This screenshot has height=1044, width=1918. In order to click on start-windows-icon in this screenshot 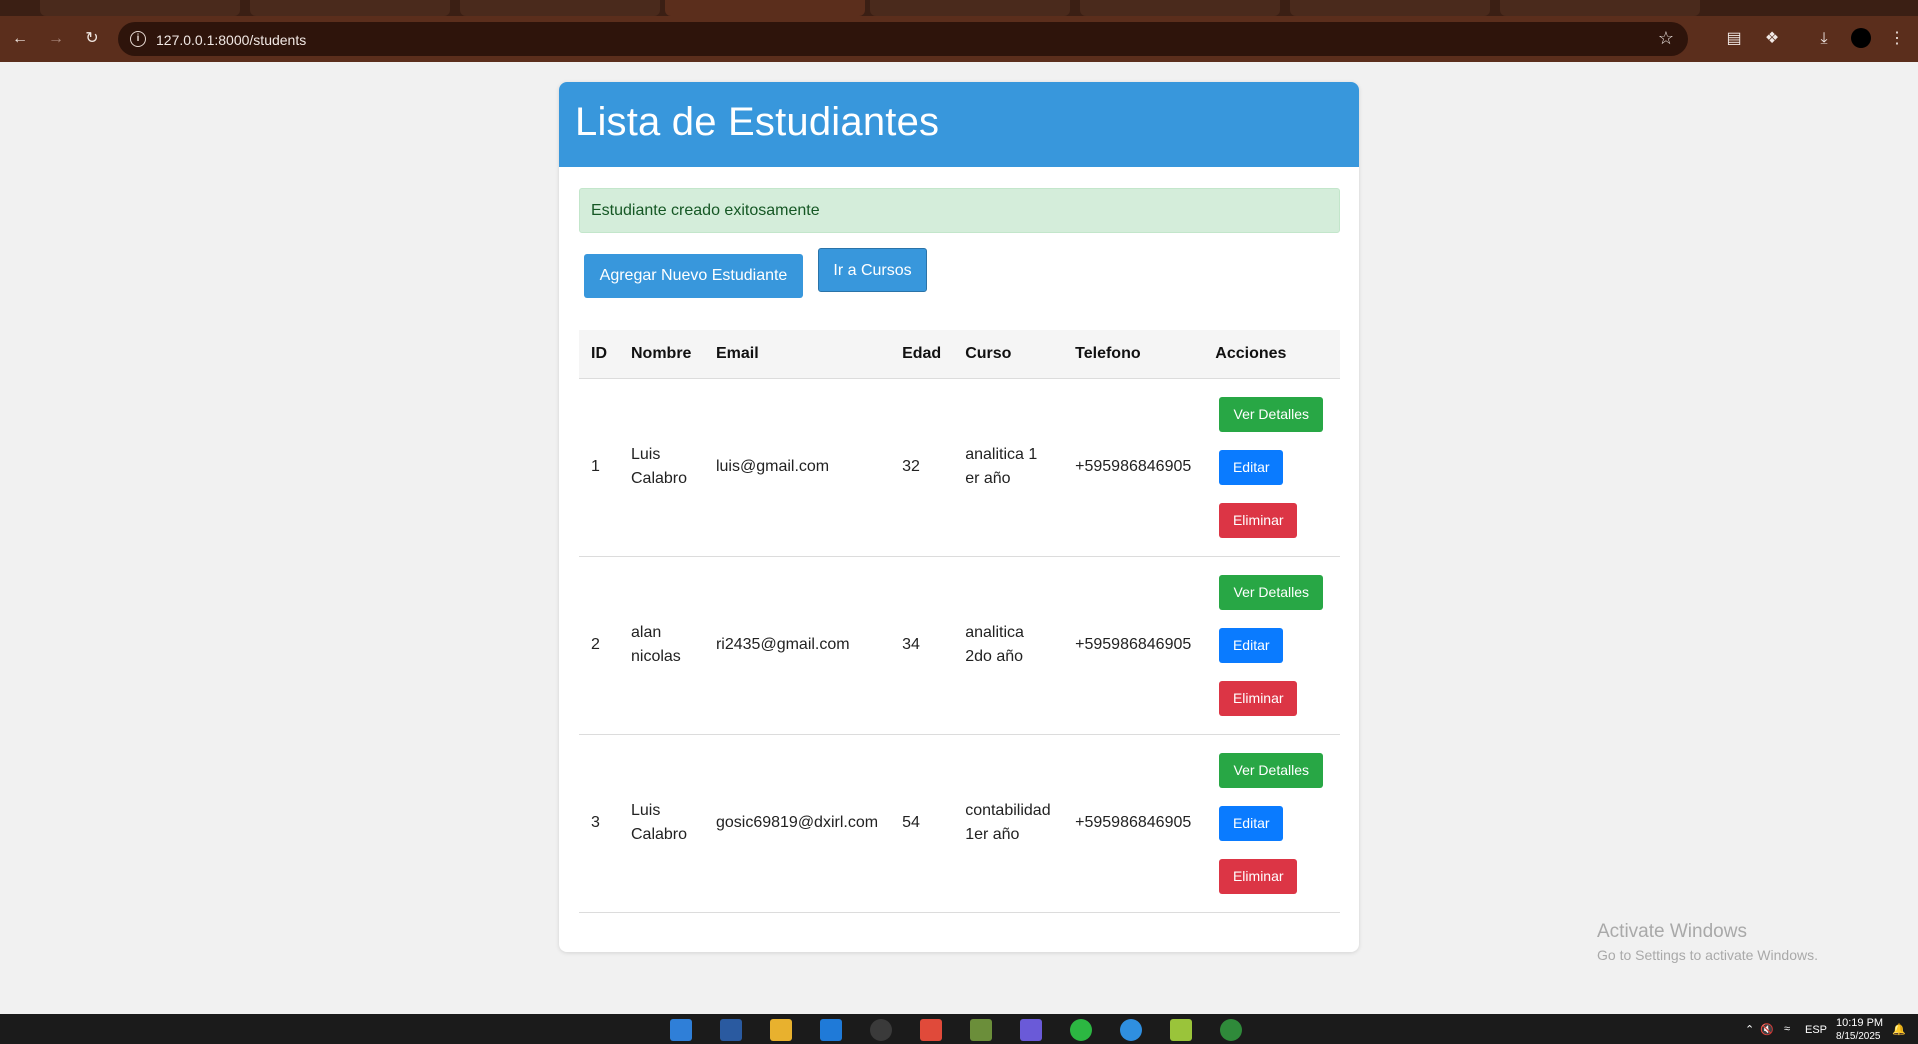, I will do `click(681, 1030)`.